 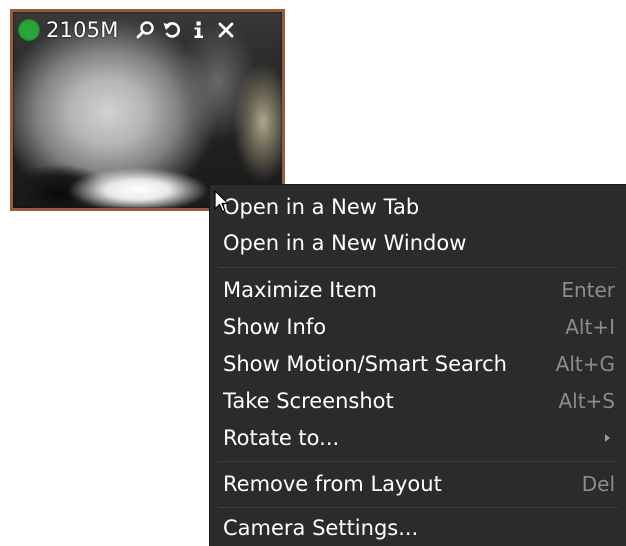 I want to click on menu-item-motion-search: Show Motion/Smart Search Alt+G, so click(x=418, y=364).